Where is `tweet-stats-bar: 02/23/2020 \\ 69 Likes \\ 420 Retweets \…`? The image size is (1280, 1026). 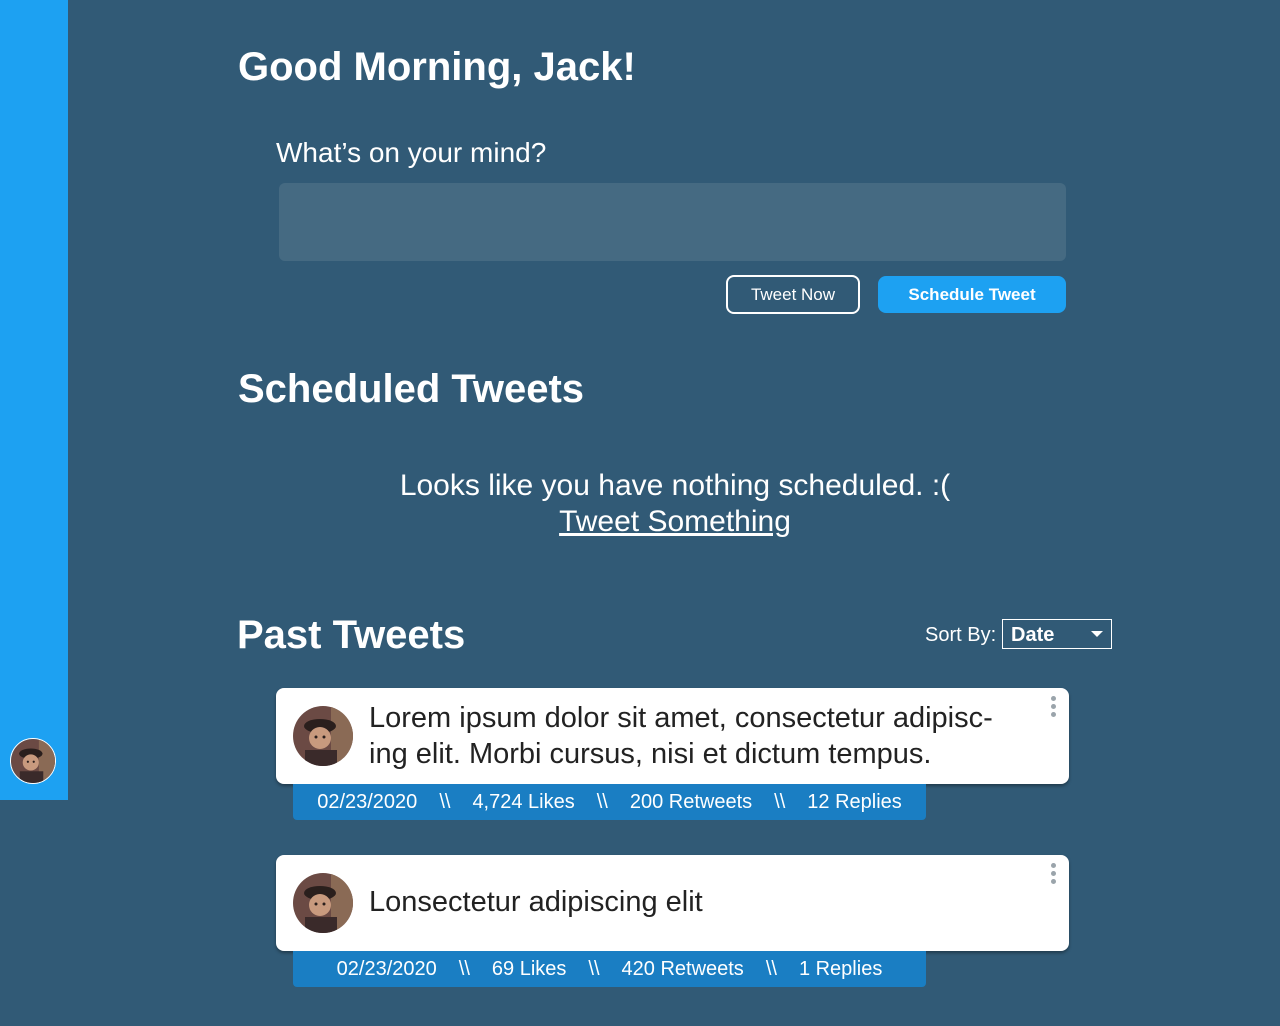 tweet-stats-bar: 02/23/2020 \\ 69 Likes \\ 420 Retweets \… is located at coordinates (609, 969).